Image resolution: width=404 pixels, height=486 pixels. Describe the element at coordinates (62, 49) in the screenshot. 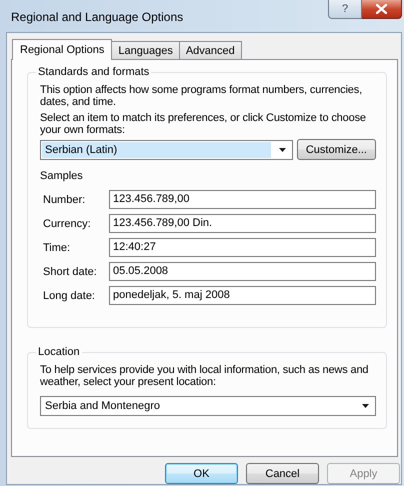

I see `tab: Regional Options` at that location.